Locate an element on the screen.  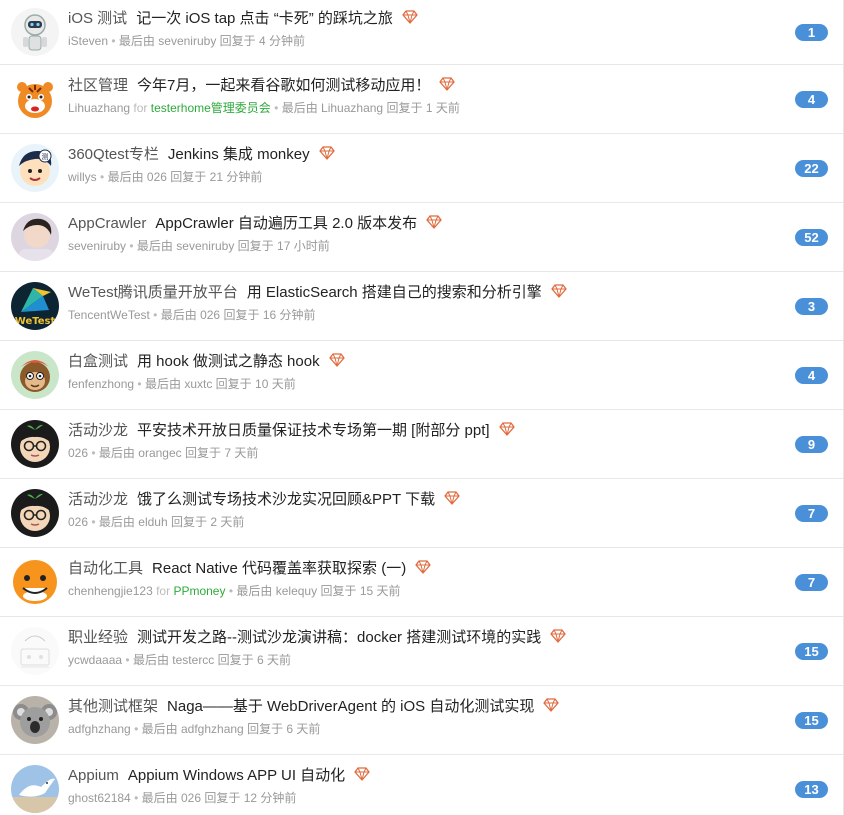
node-link: 360Qtest专栏 is located at coordinates (113, 154).